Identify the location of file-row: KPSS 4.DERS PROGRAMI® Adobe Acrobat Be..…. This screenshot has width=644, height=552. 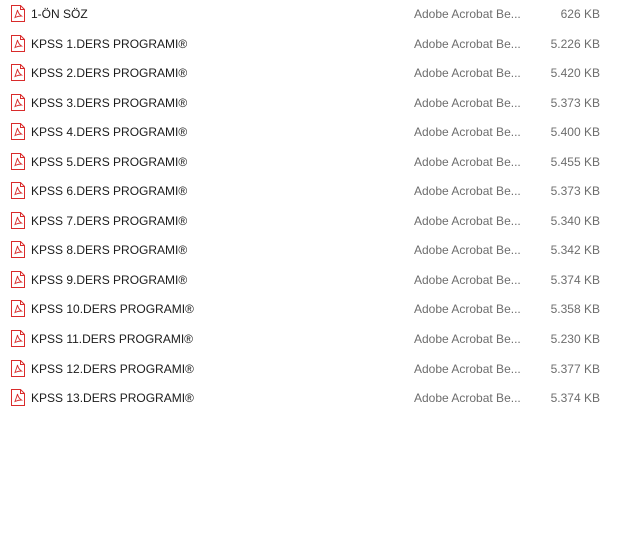
(322, 133).